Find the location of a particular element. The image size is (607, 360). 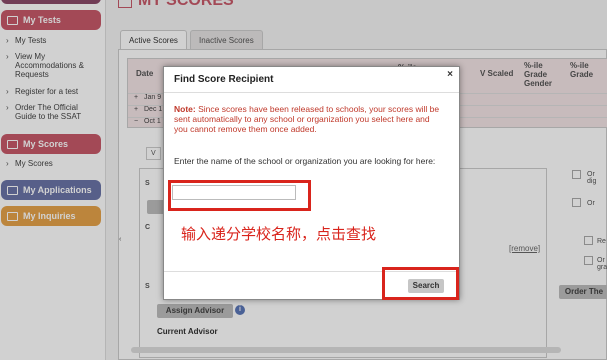

dialog-title: Find Score Recipient is located at coordinates (311, 80).